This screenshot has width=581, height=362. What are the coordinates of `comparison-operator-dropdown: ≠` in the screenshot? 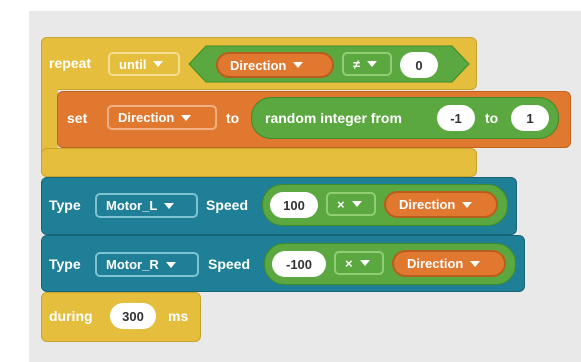 It's located at (367, 64).